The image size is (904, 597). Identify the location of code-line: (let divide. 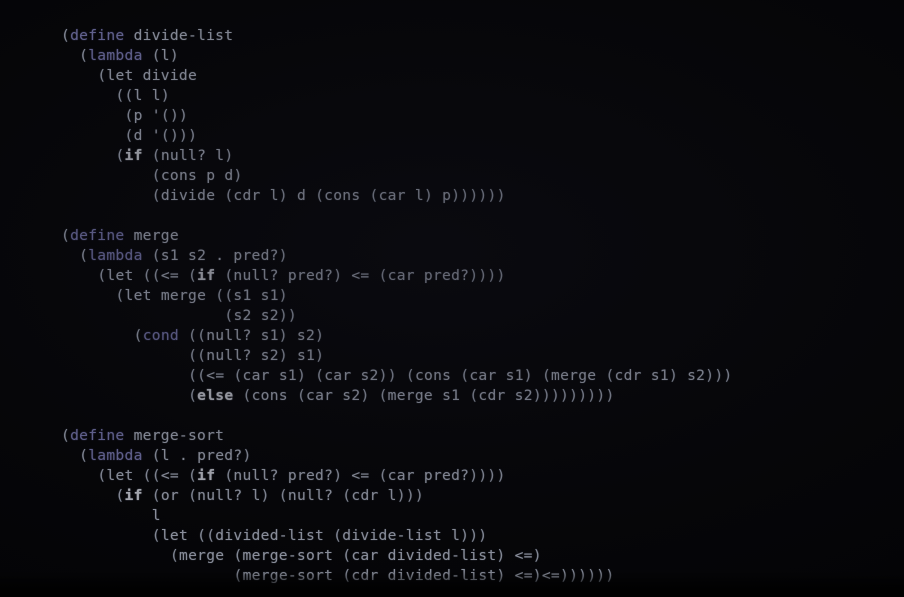
(147, 75).